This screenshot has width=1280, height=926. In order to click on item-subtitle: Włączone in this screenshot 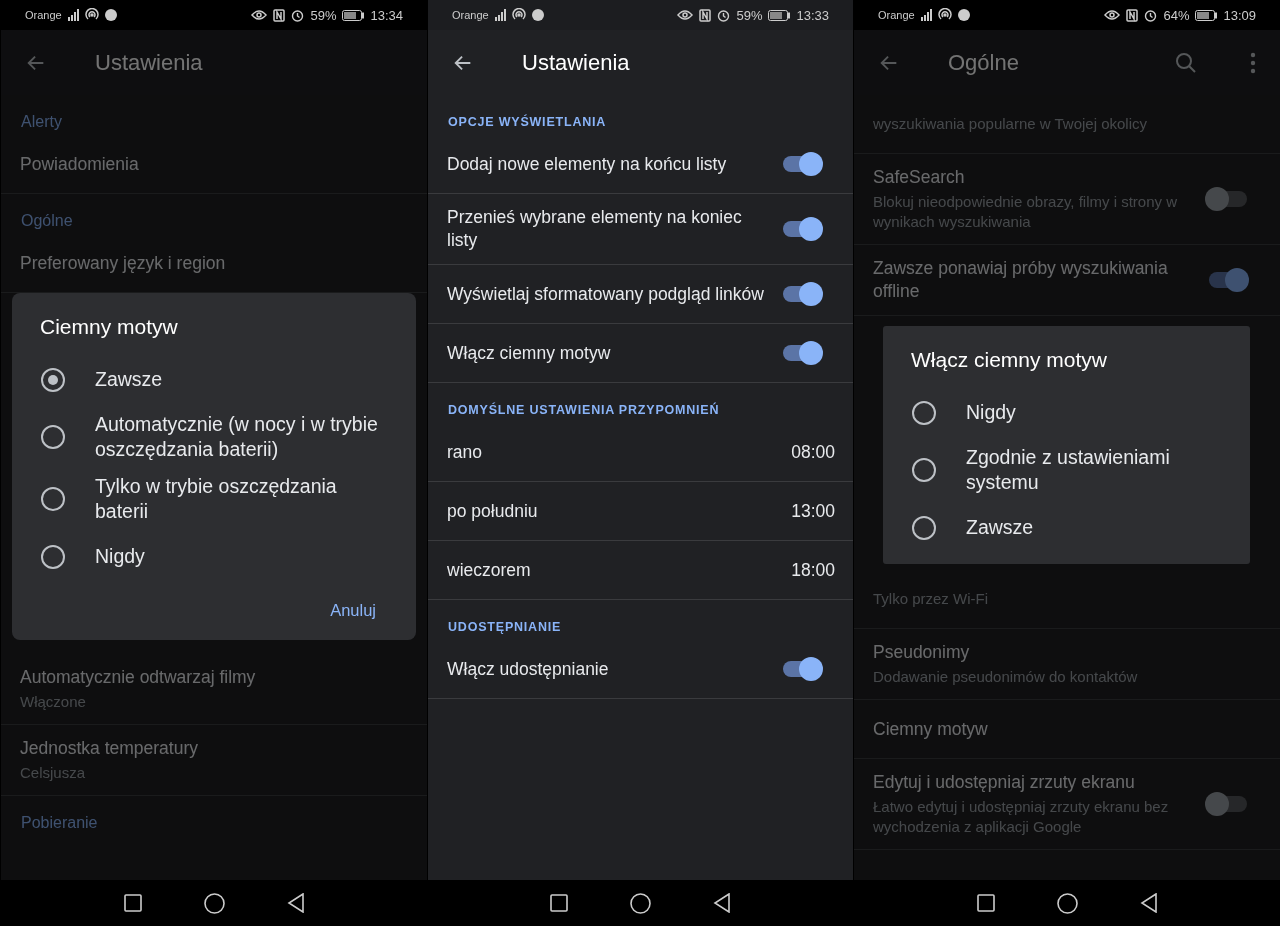, I will do `click(53, 702)`.